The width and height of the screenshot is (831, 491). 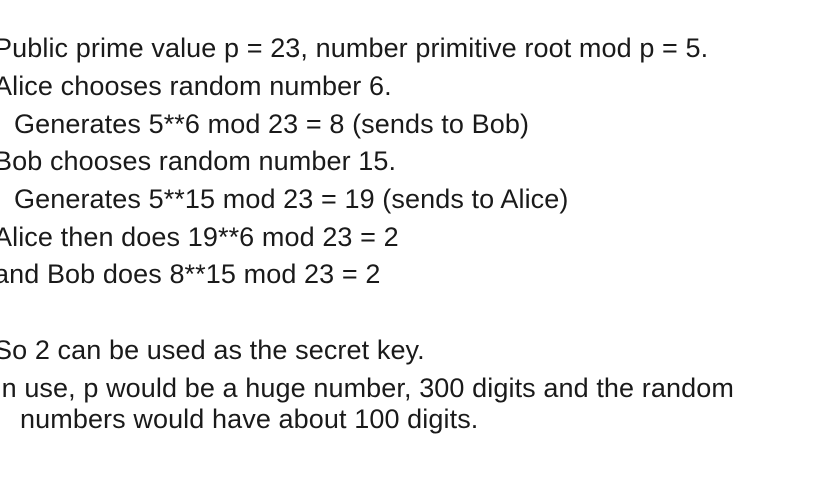 What do you see at coordinates (272, 124) in the screenshot?
I see `line-alice-generates: Generates 5**6 mod 23 = 8 (sends to Bob)` at bounding box center [272, 124].